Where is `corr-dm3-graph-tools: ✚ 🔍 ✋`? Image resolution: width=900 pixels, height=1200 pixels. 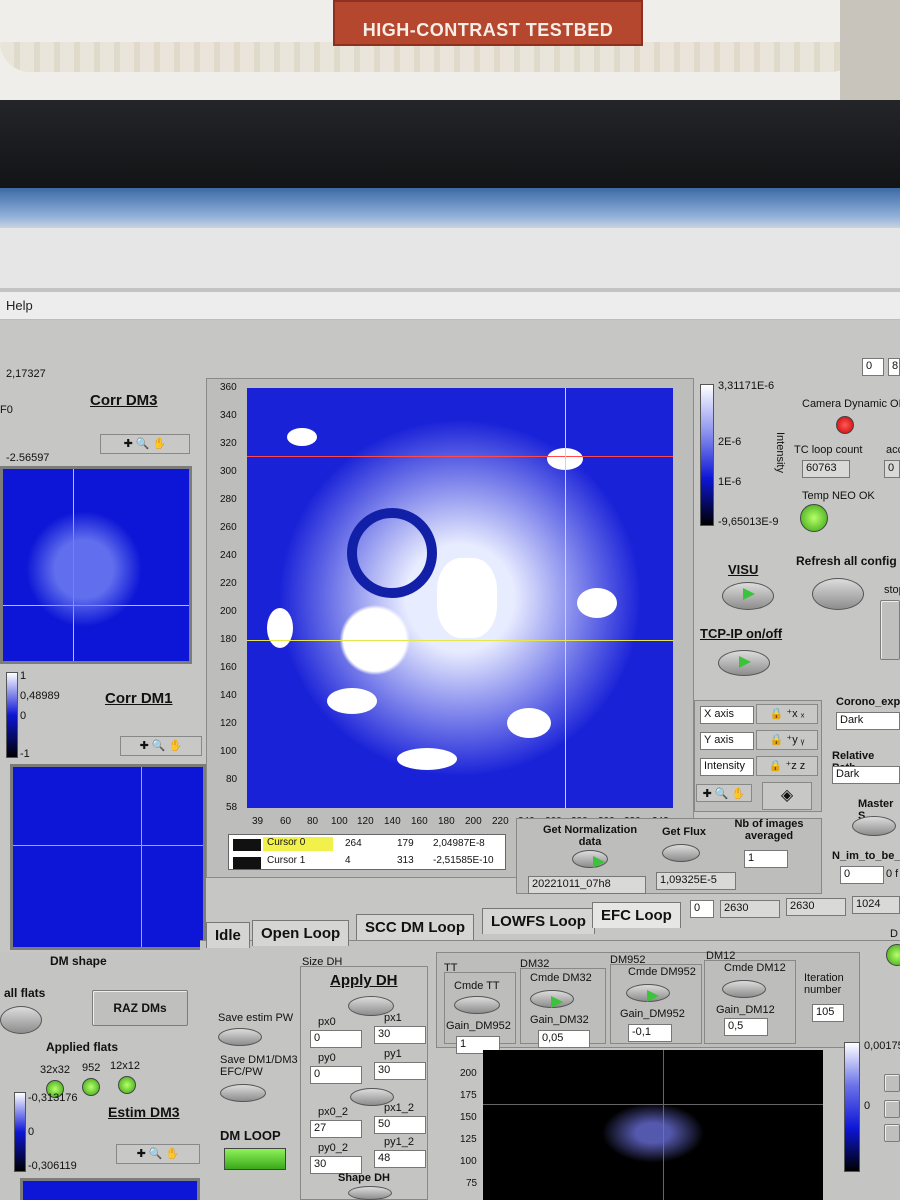 corr-dm3-graph-tools: ✚ 🔍 ✋ is located at coordinates (145, 444).